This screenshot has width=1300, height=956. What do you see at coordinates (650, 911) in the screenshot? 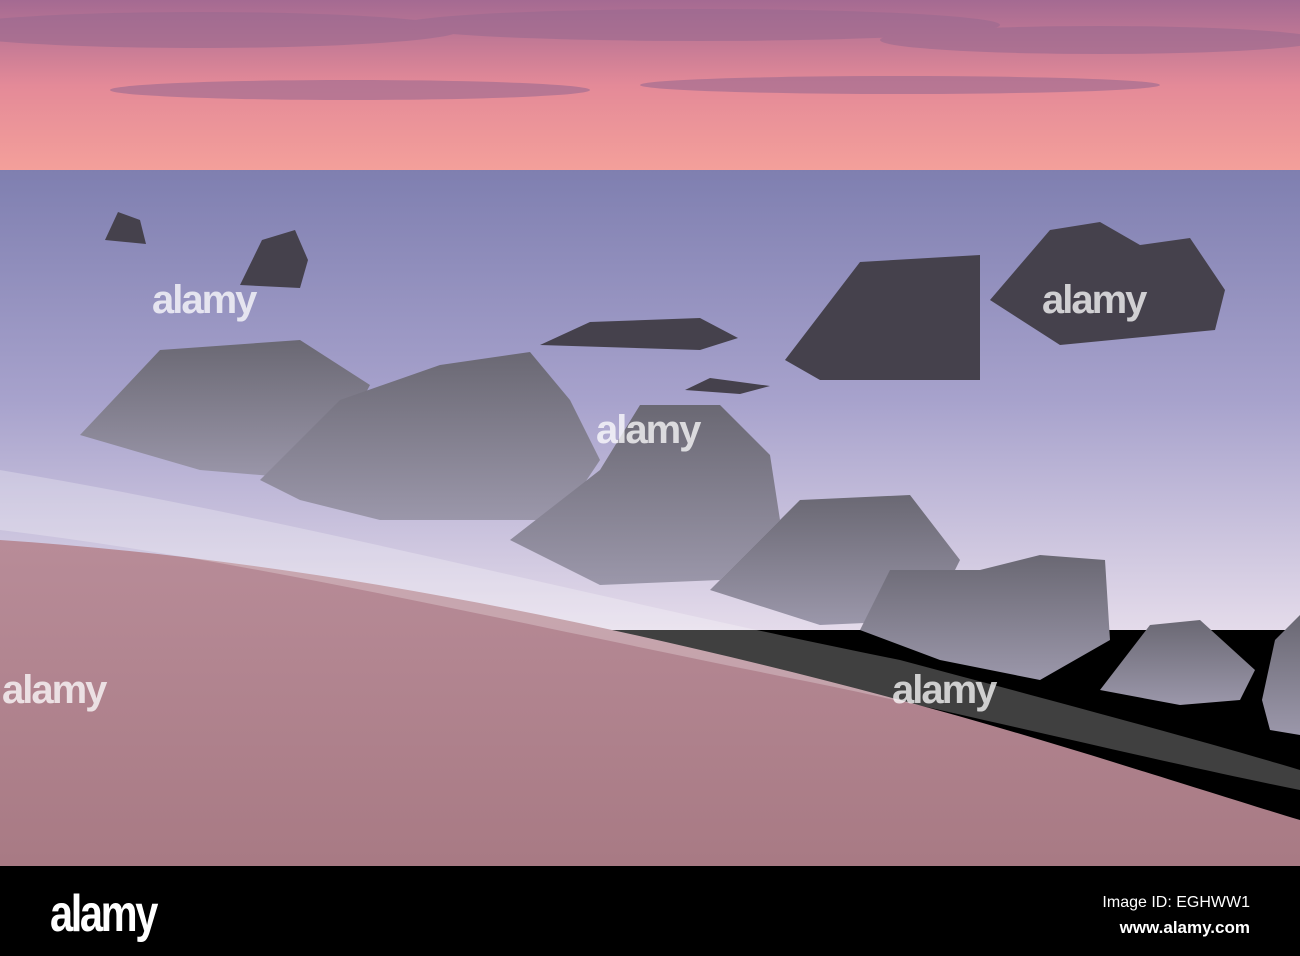
I see `footer-bar: alamy Image ID: EGHWW1 www.alamy.com` at bounding box center [650, 911].